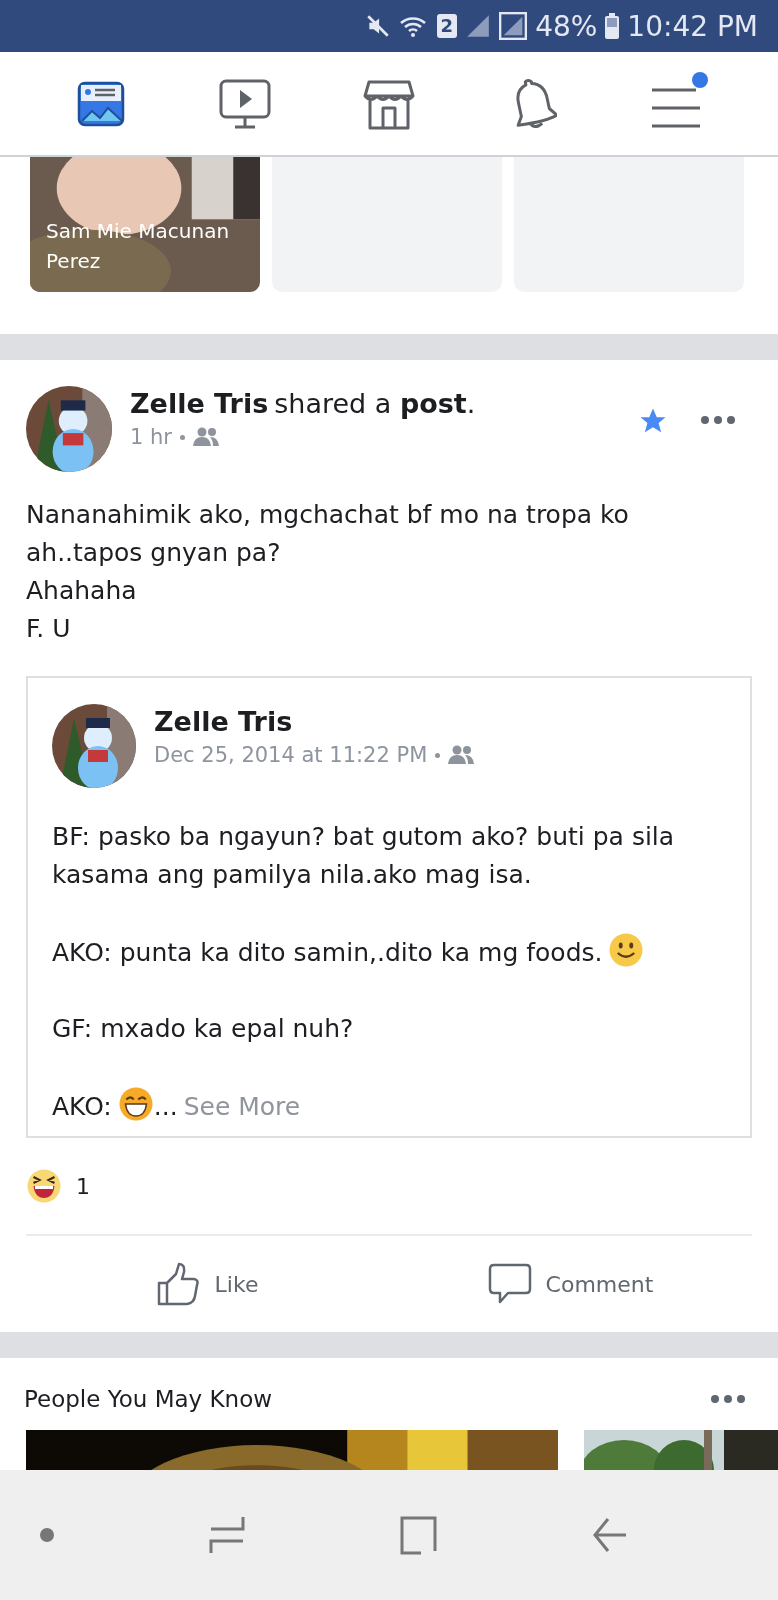 This screenshot has width=778, height=1600. I want to click on shared-text: AKO:, so click(82, 1106).